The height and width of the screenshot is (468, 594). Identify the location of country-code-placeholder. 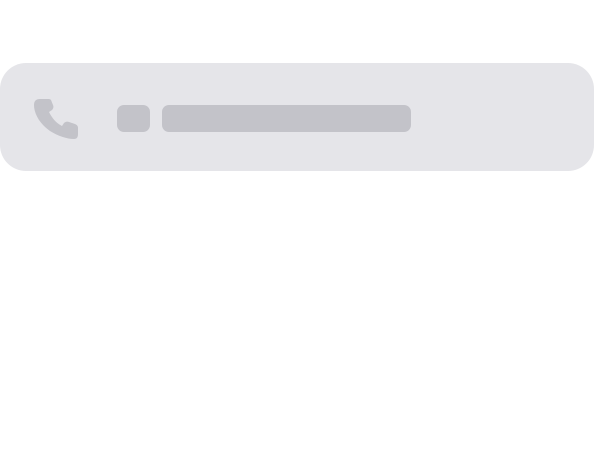
(133, 118).